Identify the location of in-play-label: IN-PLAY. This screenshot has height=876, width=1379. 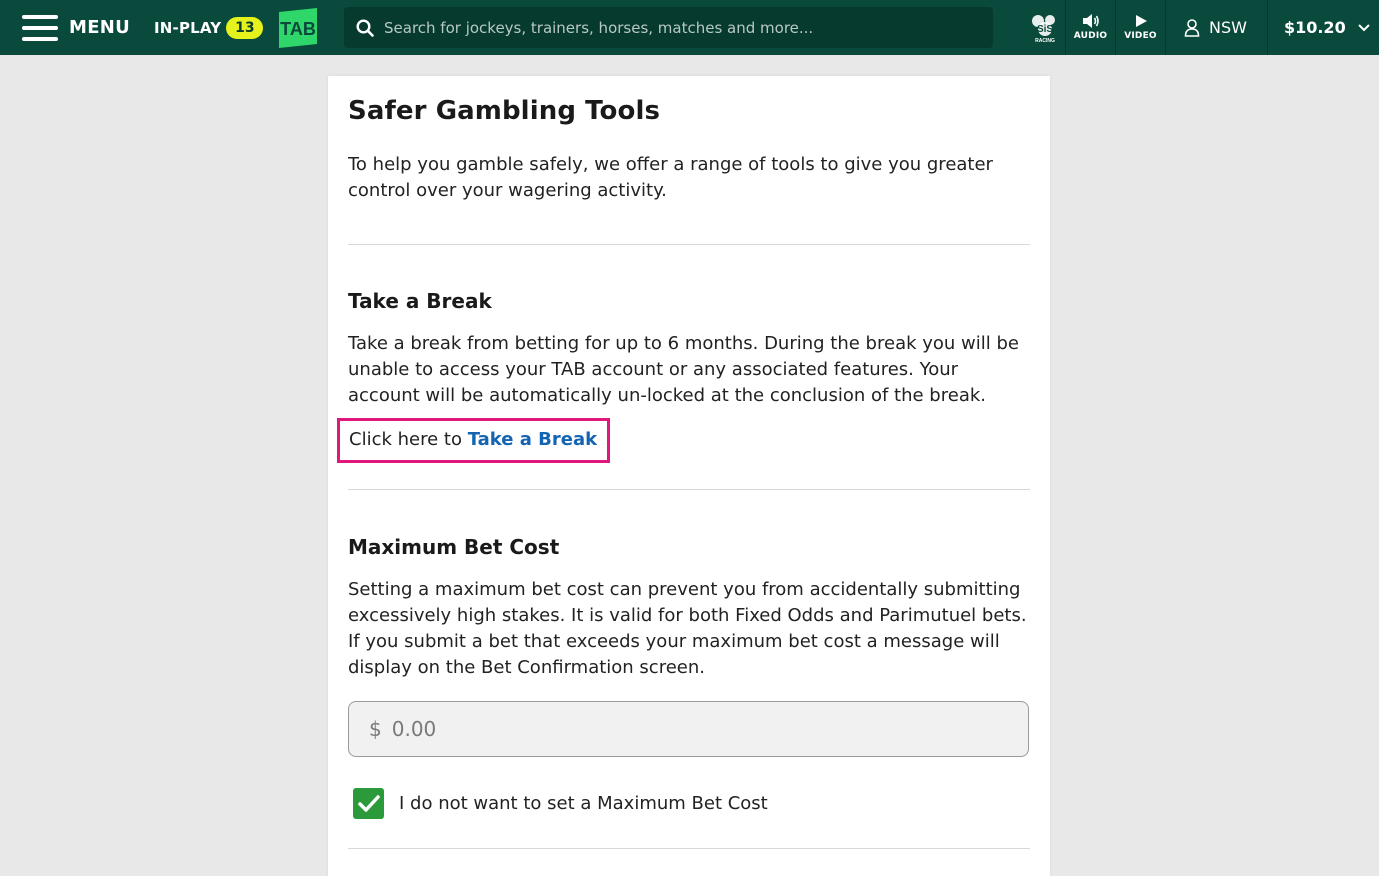
(188, 27).